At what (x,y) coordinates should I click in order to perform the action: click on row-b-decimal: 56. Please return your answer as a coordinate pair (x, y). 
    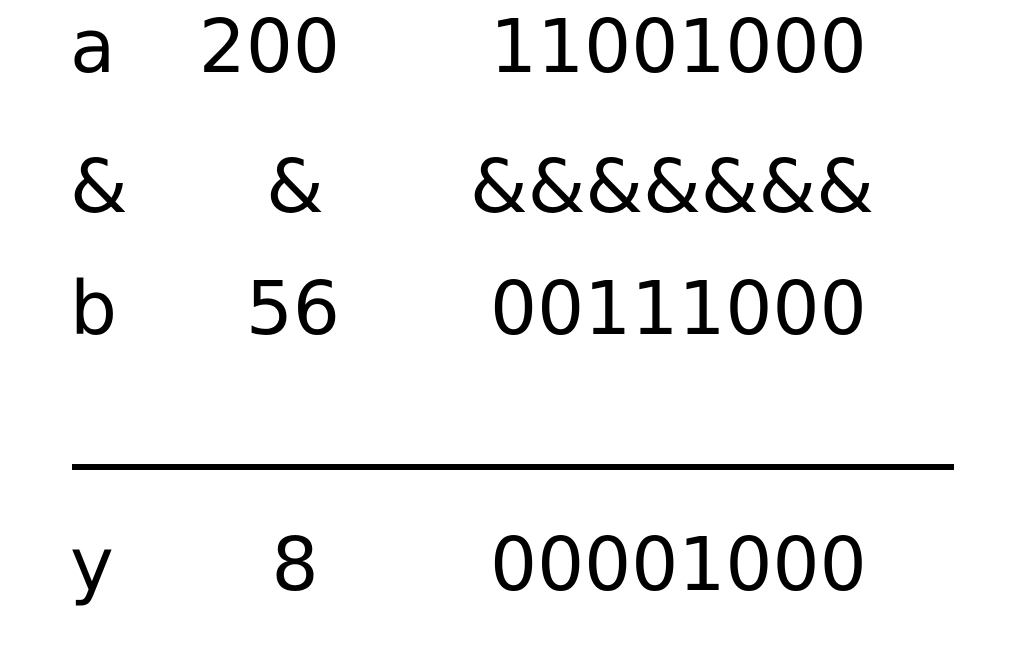
    Looking at the image, I should click on (292, 309).